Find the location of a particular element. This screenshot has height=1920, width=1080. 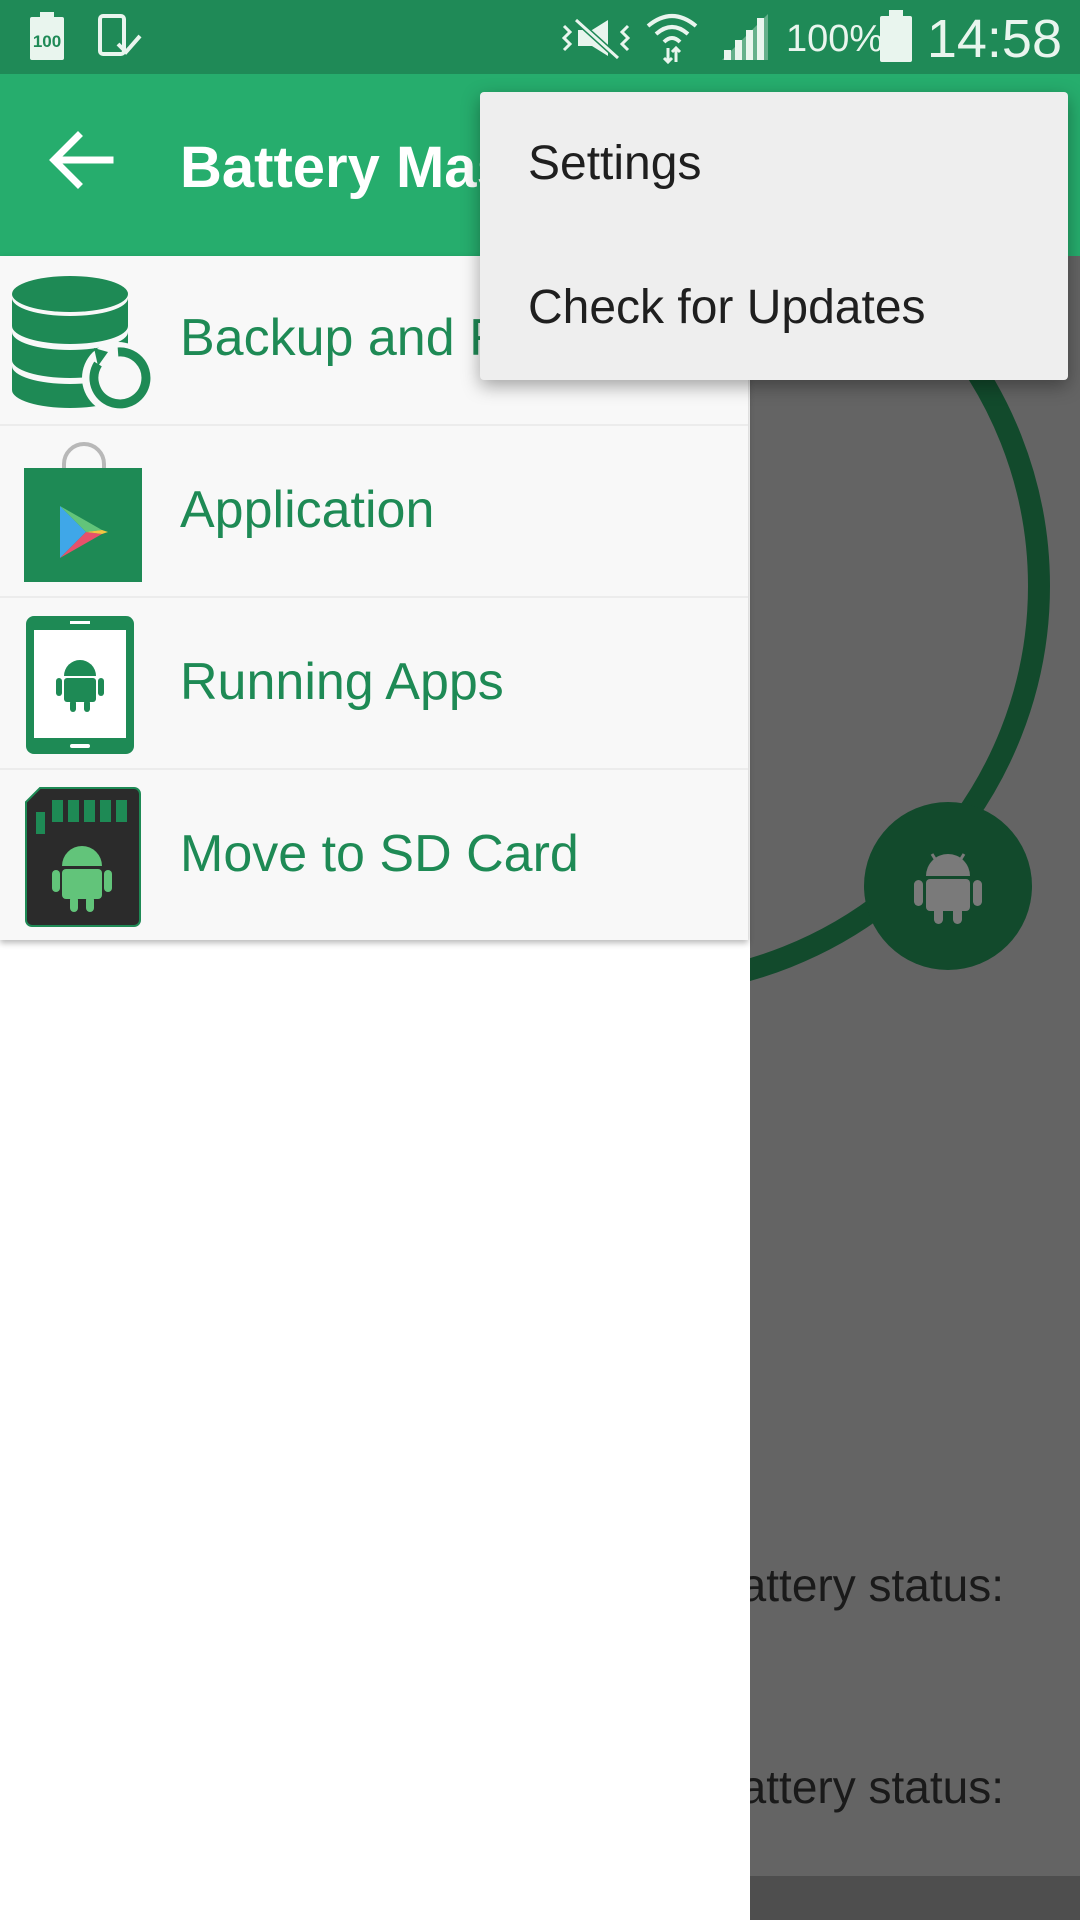

vibrate-mute-icon is located at coordinates (596, 40).